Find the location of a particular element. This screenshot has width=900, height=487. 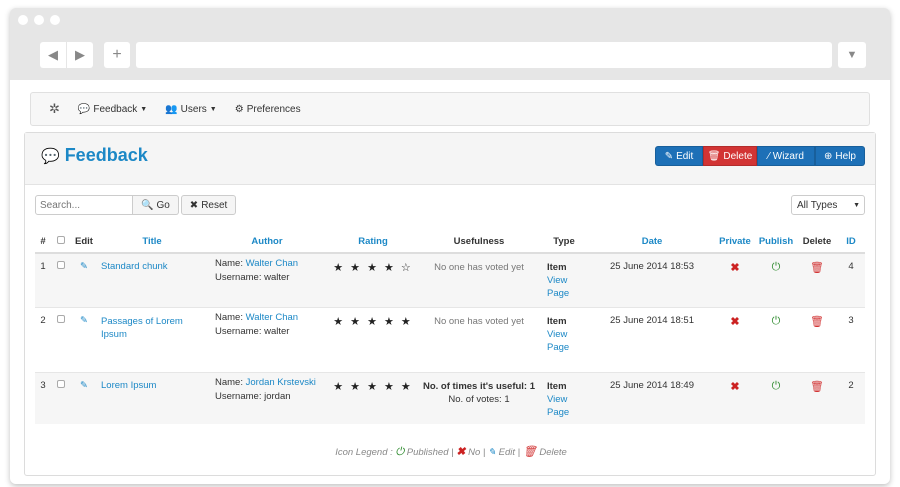

back-arrow-icon: ◀ is located at coordinates (53, 55).